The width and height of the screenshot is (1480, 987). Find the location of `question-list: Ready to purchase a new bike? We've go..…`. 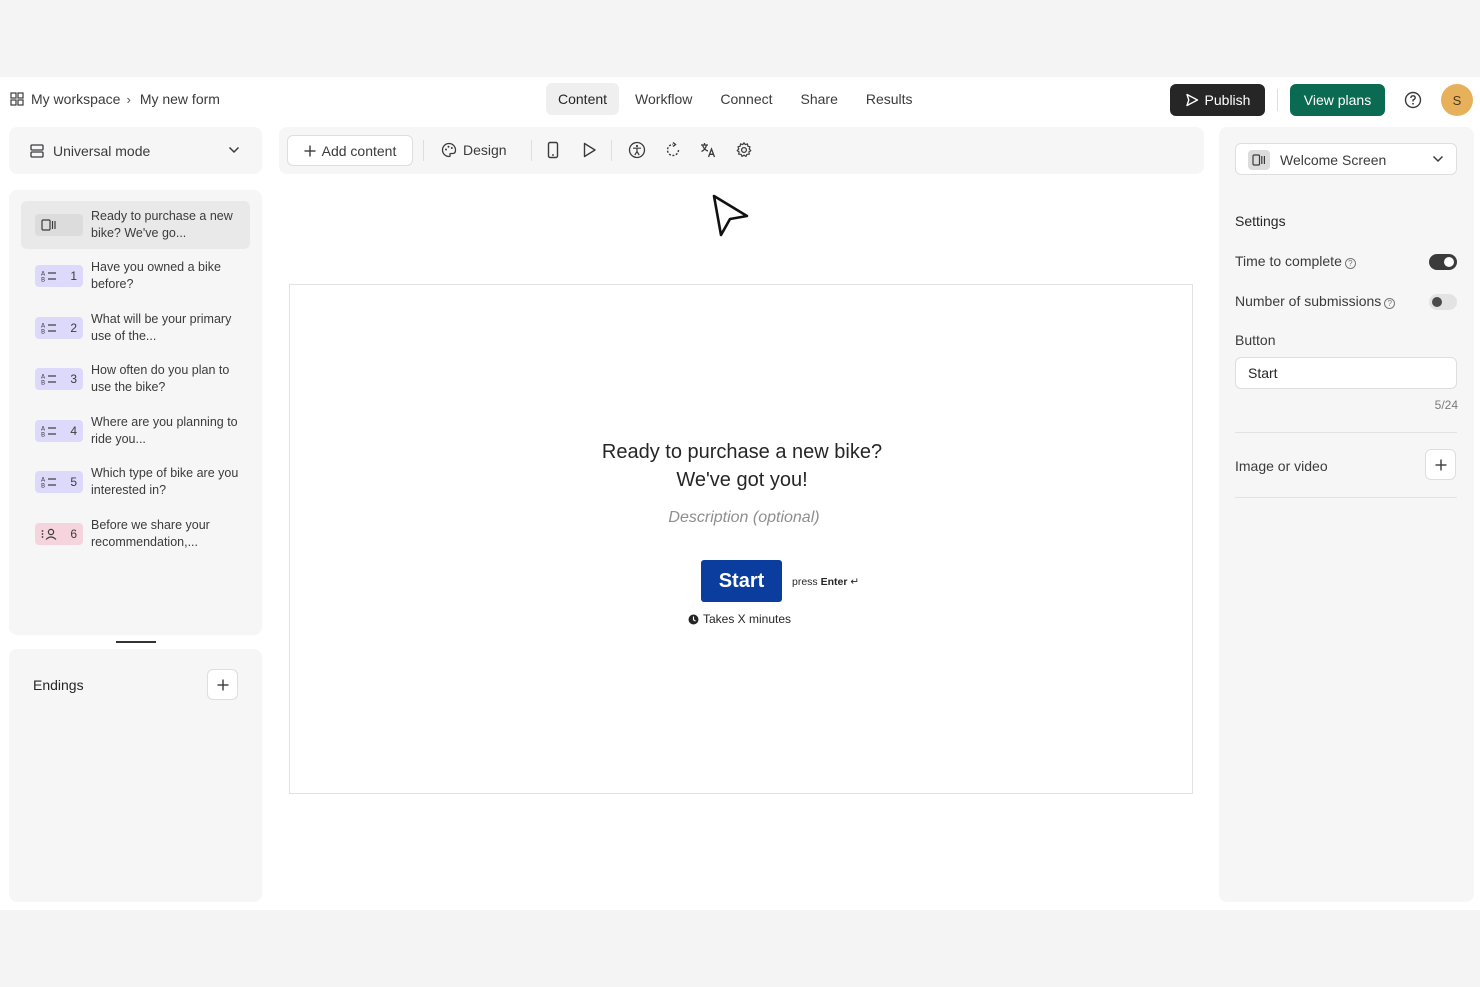

question-list: Ready to purchase a new bike? We've go..… is located at coordinates (135, 412).